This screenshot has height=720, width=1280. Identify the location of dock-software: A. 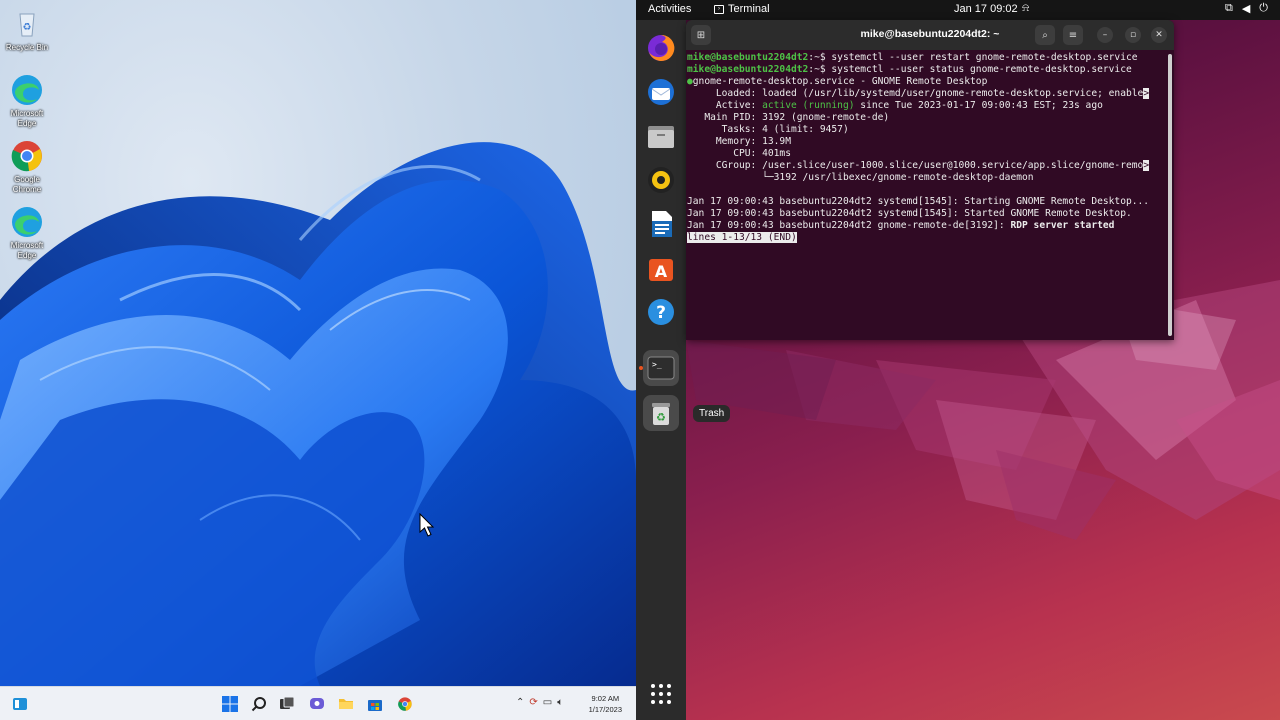
(661, 268).